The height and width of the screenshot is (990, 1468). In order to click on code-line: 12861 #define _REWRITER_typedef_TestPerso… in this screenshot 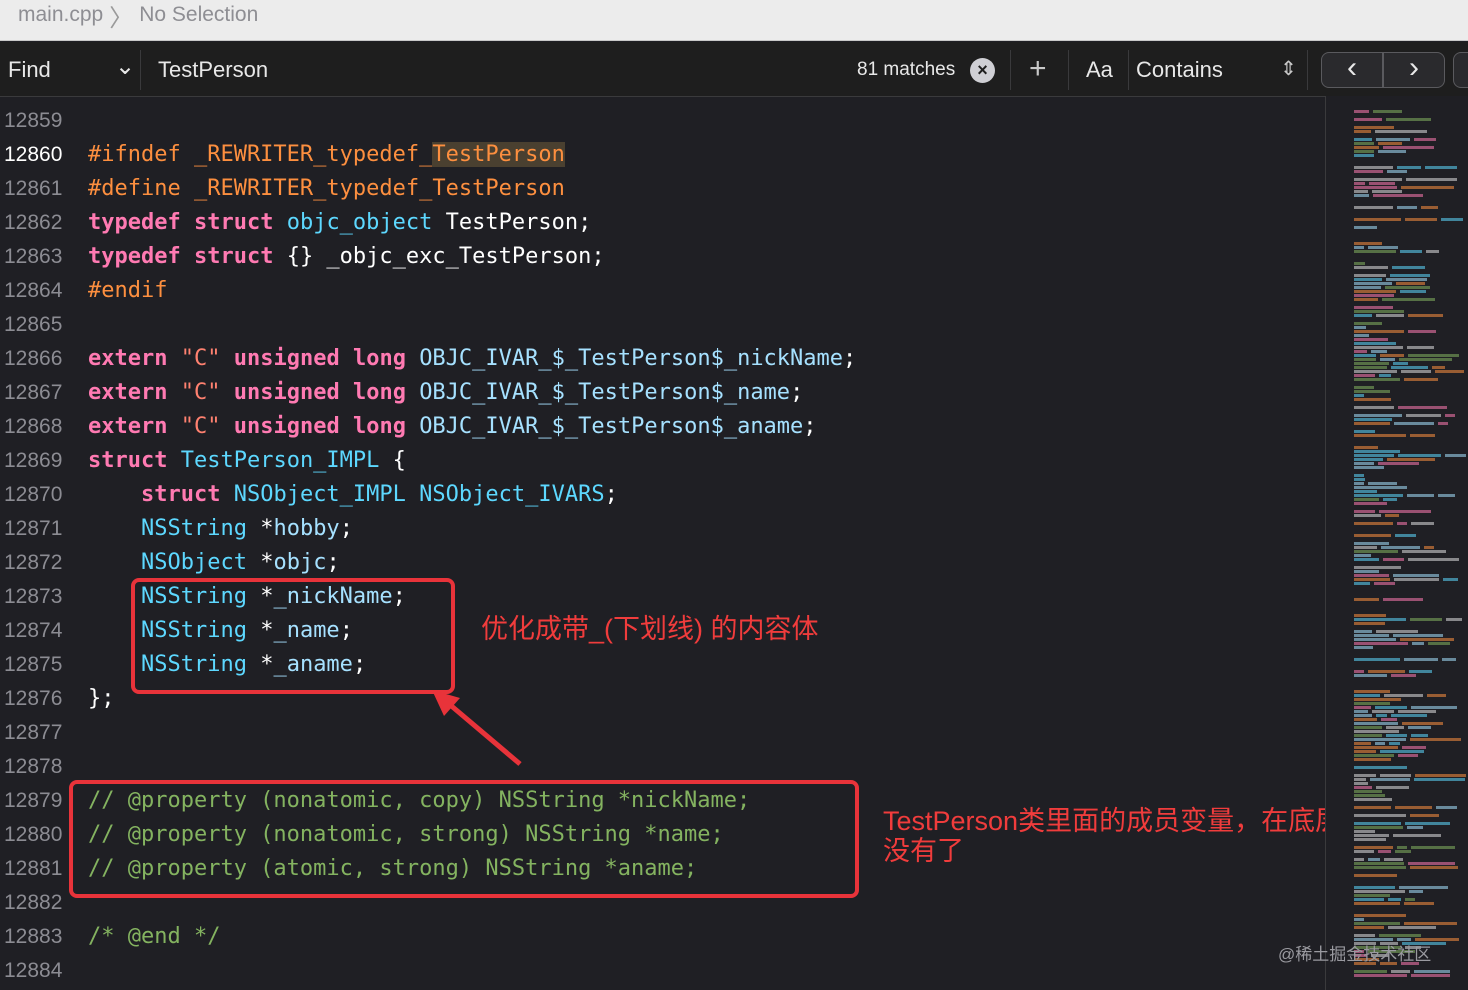, I will do `click(662, 189)`.